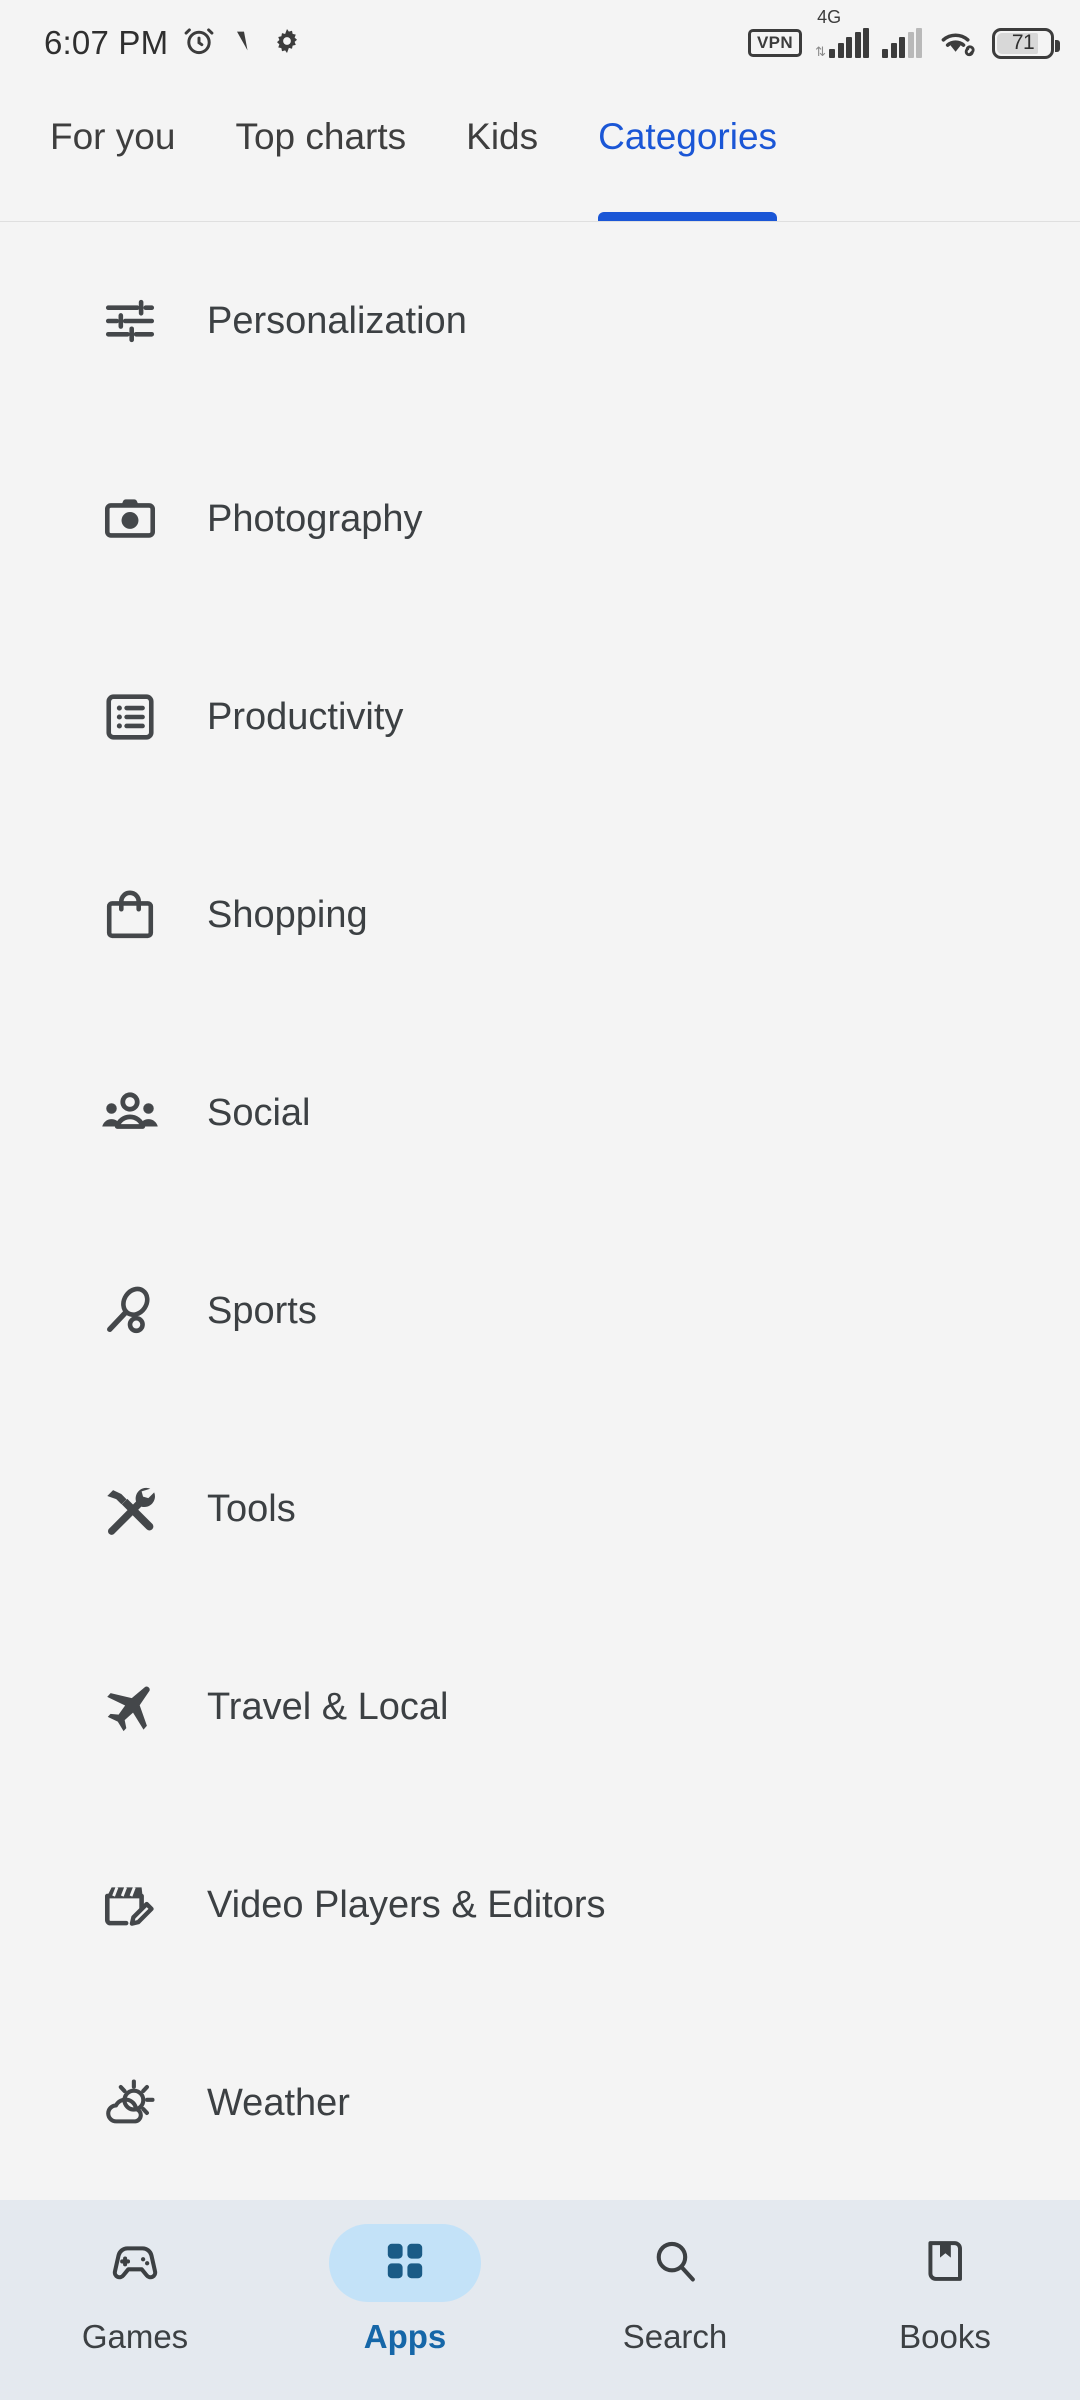 The height and width of the screenshot is (2400, 1080). I want to click on bottom-navigation-bar: Games Apps Search Books, so click(540, 2300).